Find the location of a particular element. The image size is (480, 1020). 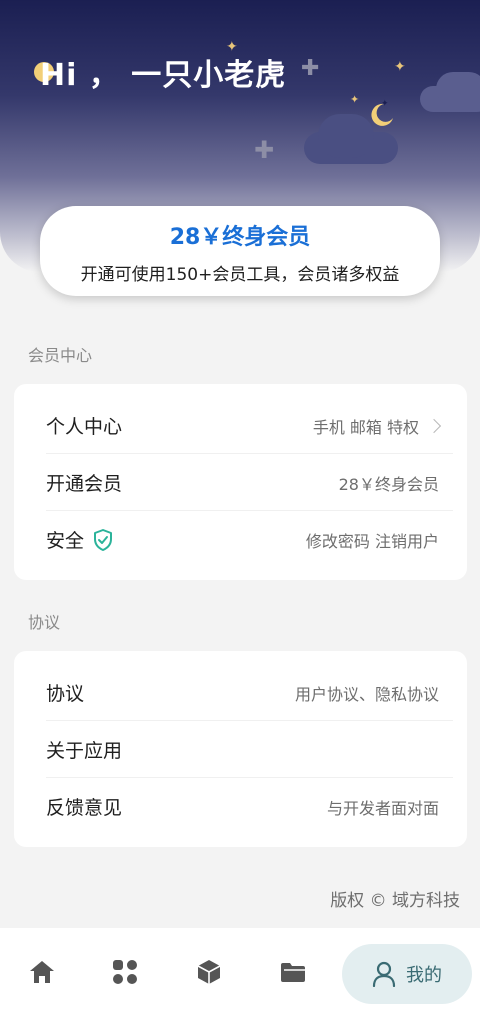

row-value: 手机 邮箱 特权 is located at coordinates (365, 427).